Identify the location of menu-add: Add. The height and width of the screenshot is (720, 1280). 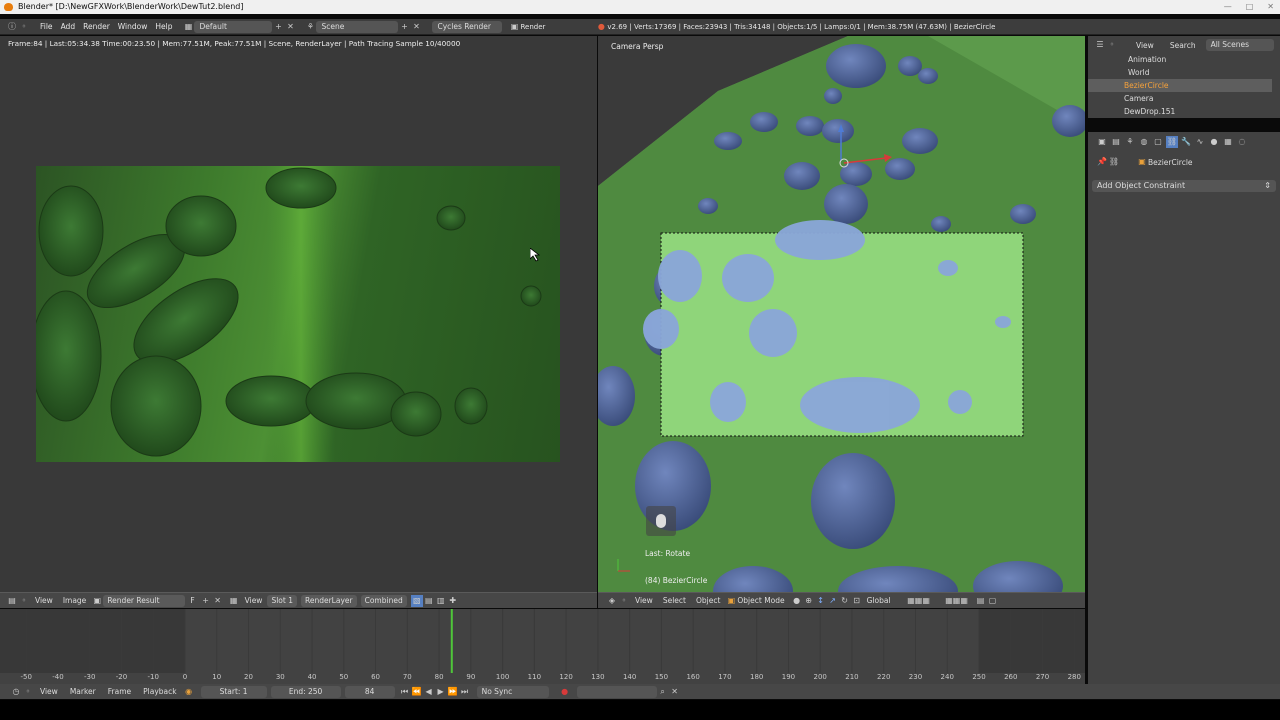
(68, 26).